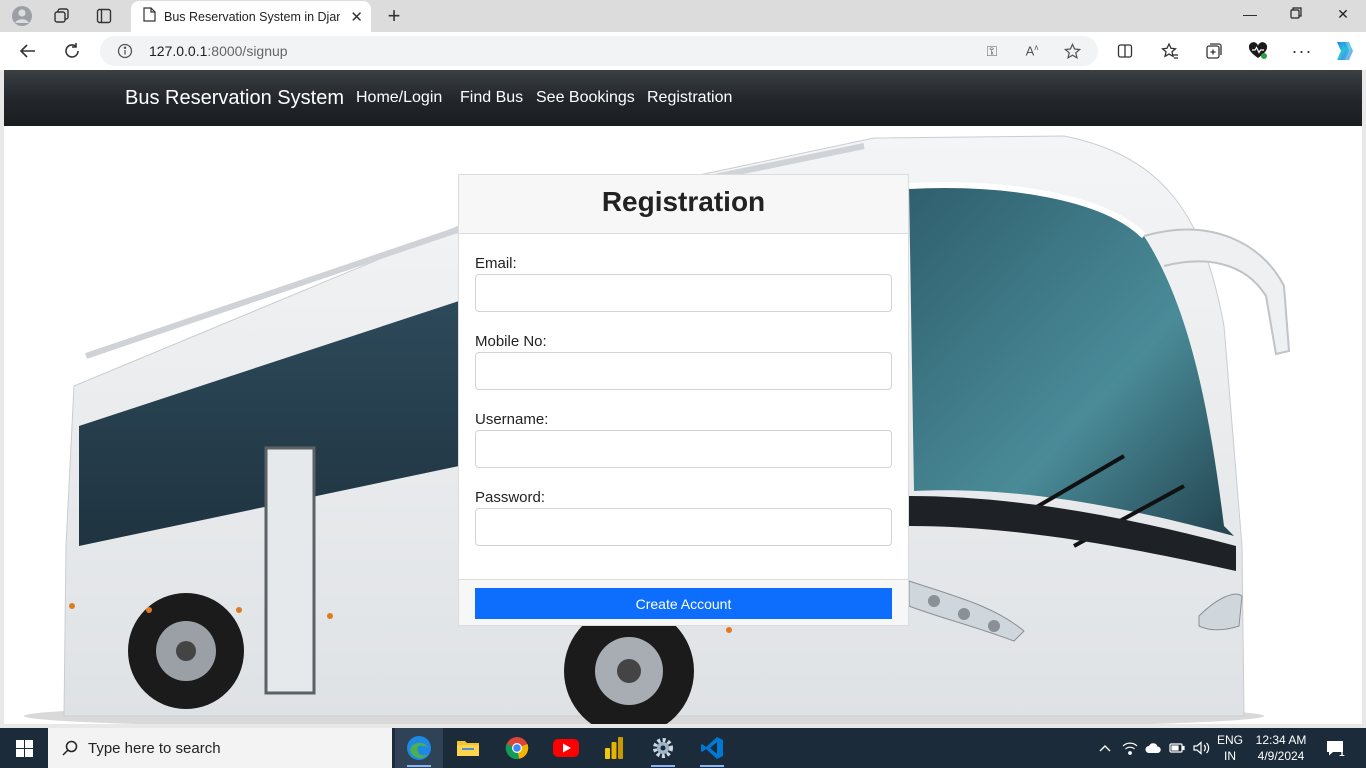 This screenshot has height=768, width=1366. What do you see at coordinates (683, 293) in the screenshot?
I see `email-field` at bounding box center [683, 293].